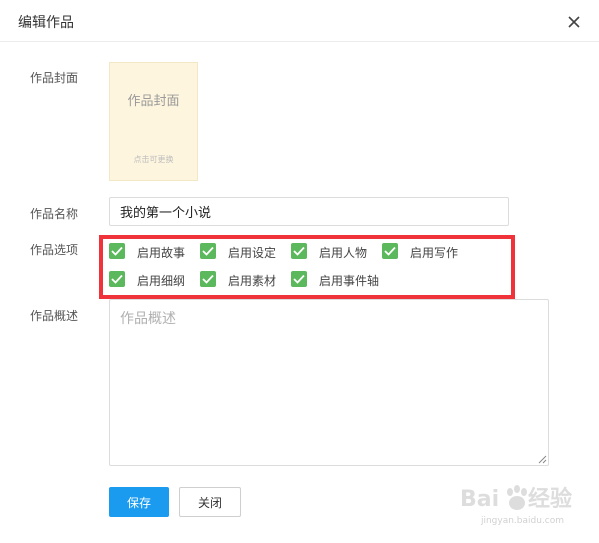 The height and width of the screenshot is (543, 599). I want to click on baidu-jingyan-watermark: Bai 经验 jingyan.baidu.com, so click(525, 504).